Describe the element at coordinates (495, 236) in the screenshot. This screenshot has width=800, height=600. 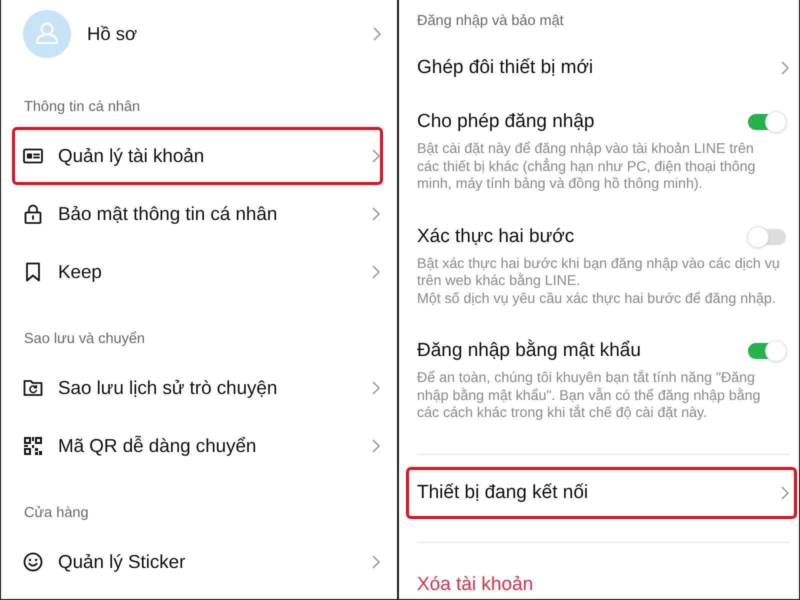
I see `setting-title: Xác thực hai bước` at that location.